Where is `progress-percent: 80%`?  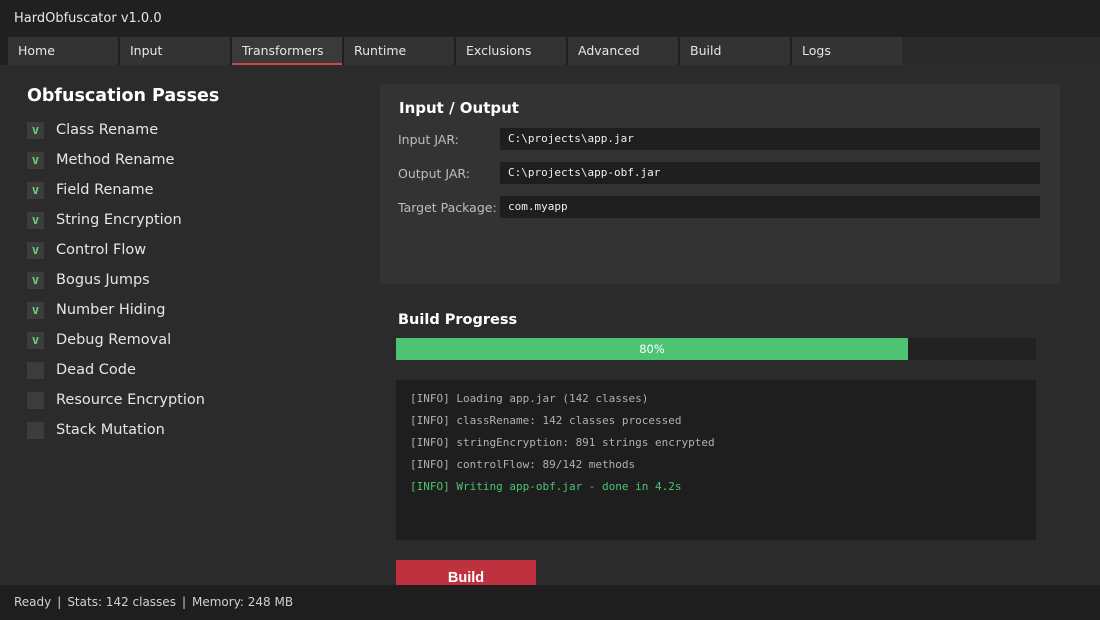
progress-percent: 80% is located at coordinates (652, 349).